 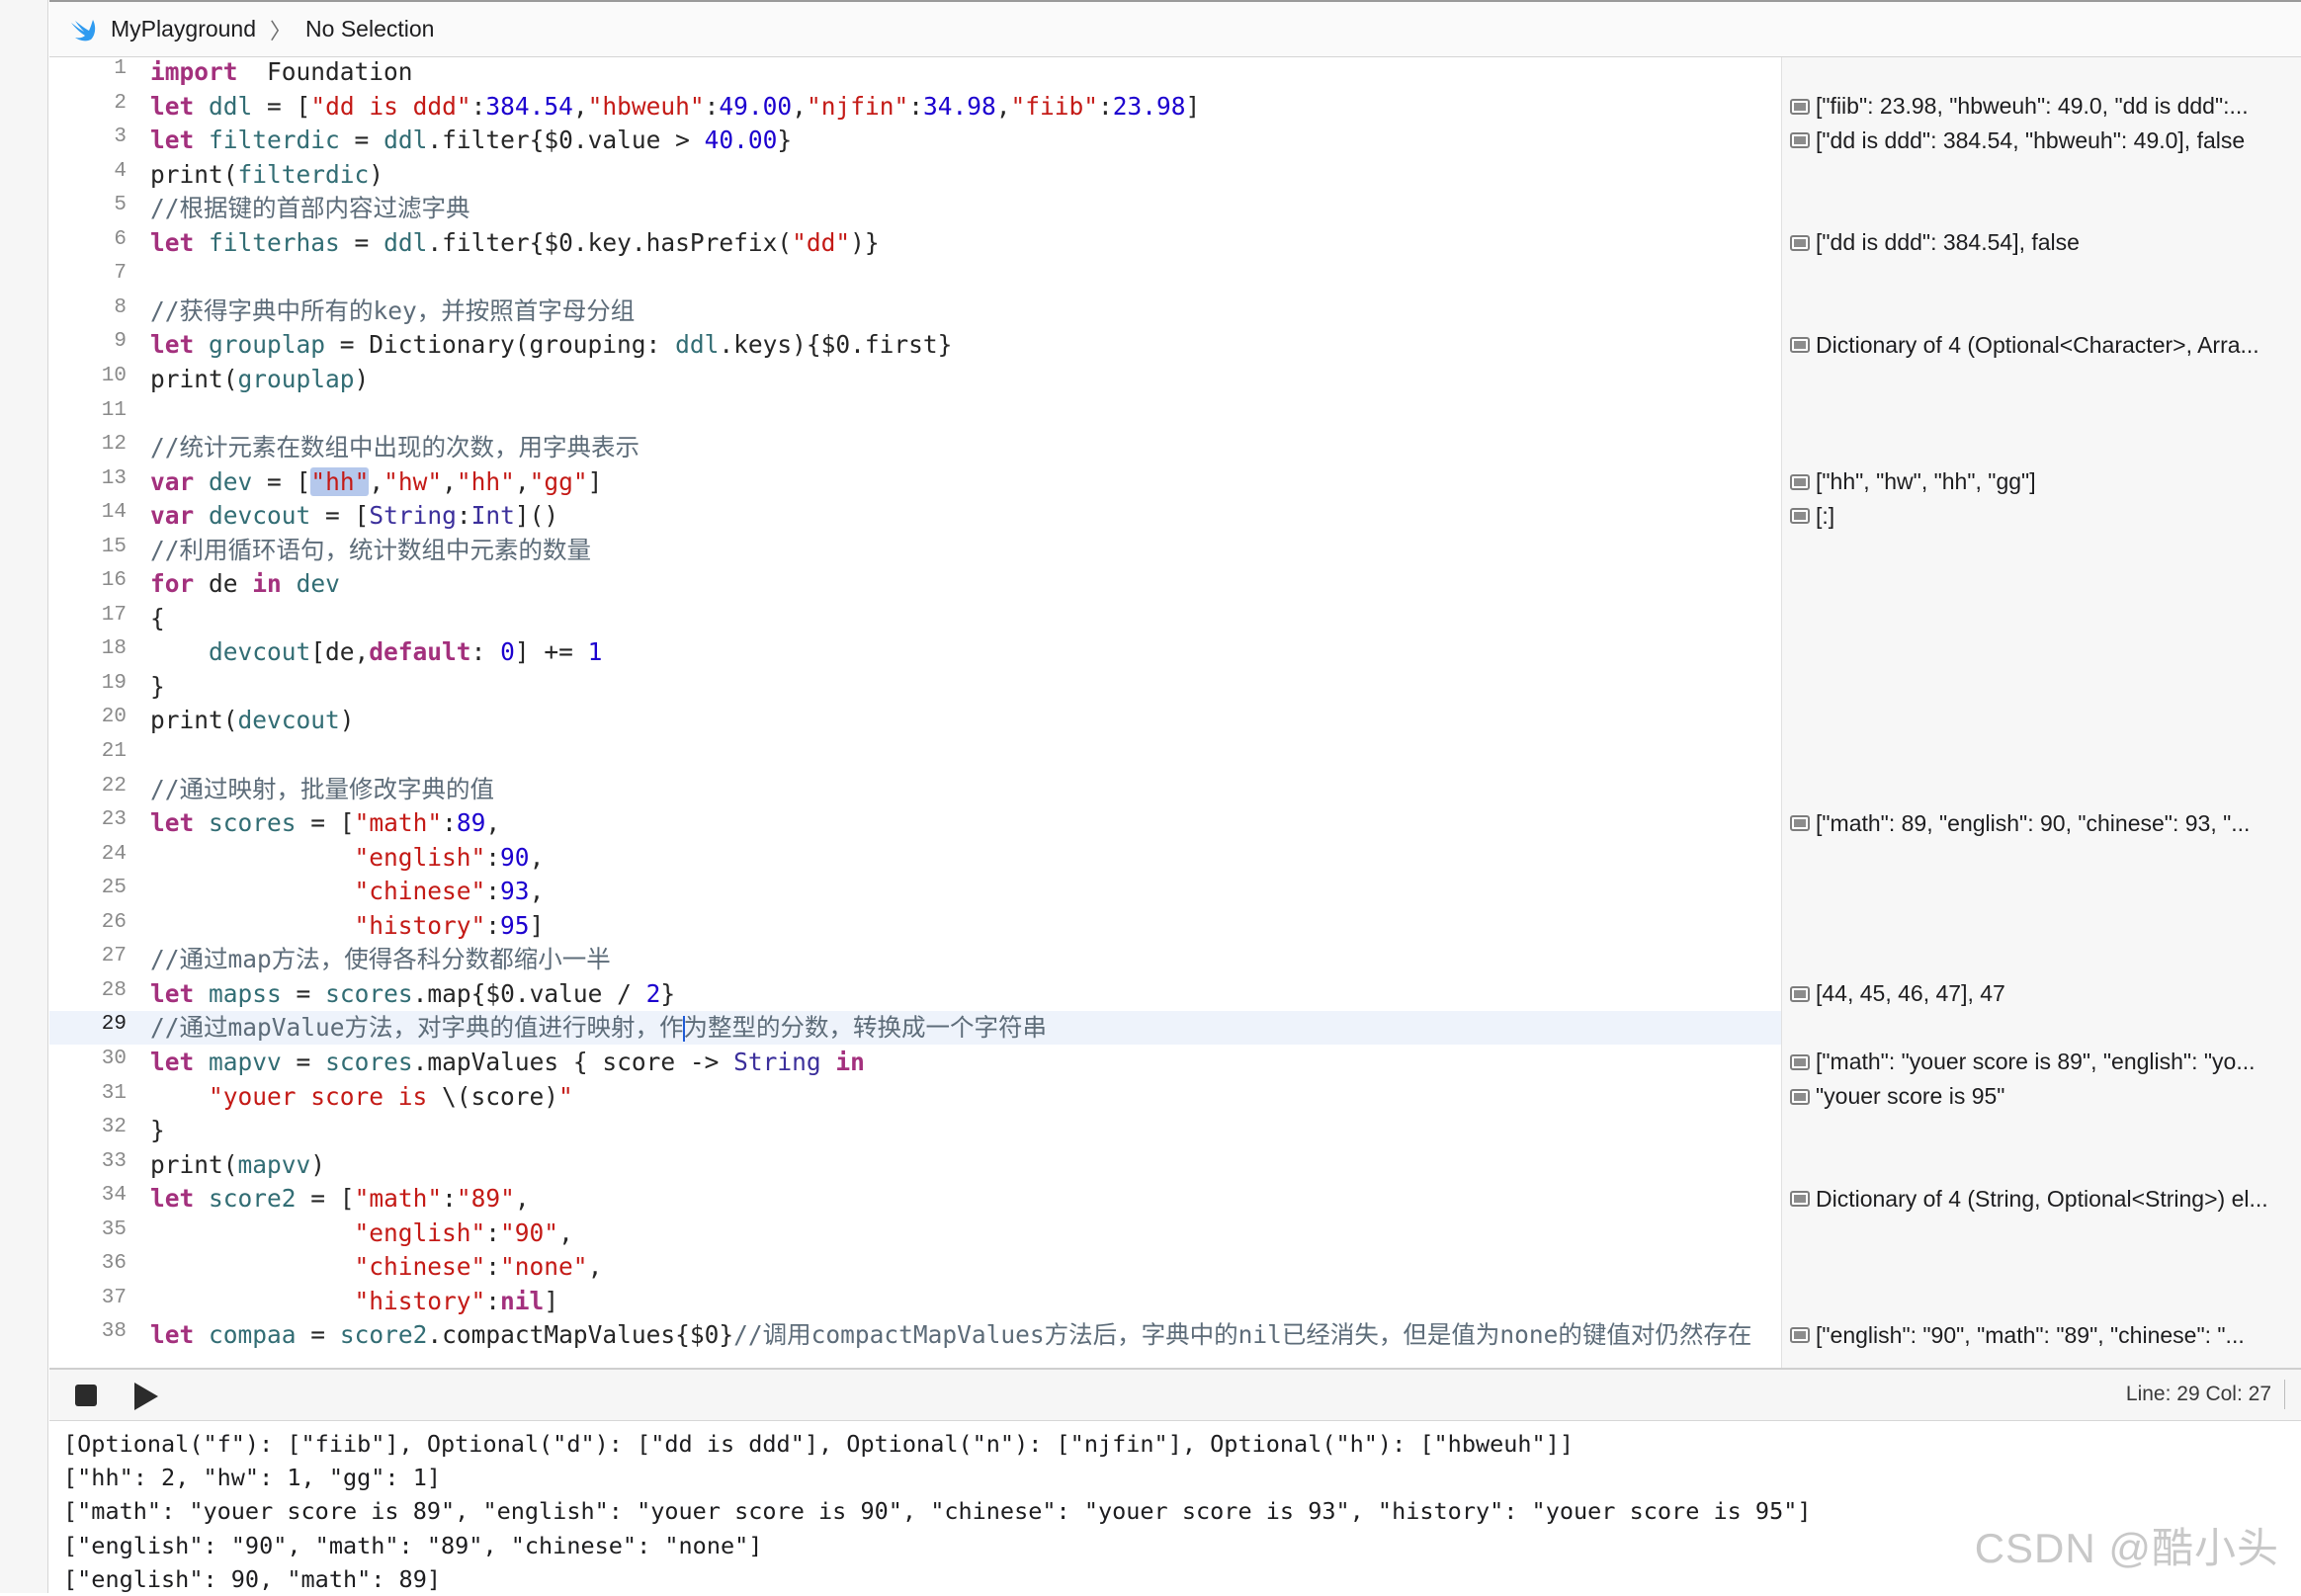 What do you see at coordinates (915, 789) in the screenshot?
I see `code-line: 22 //通过映射，批量修改字典的值` at bounding box center [915, 789].